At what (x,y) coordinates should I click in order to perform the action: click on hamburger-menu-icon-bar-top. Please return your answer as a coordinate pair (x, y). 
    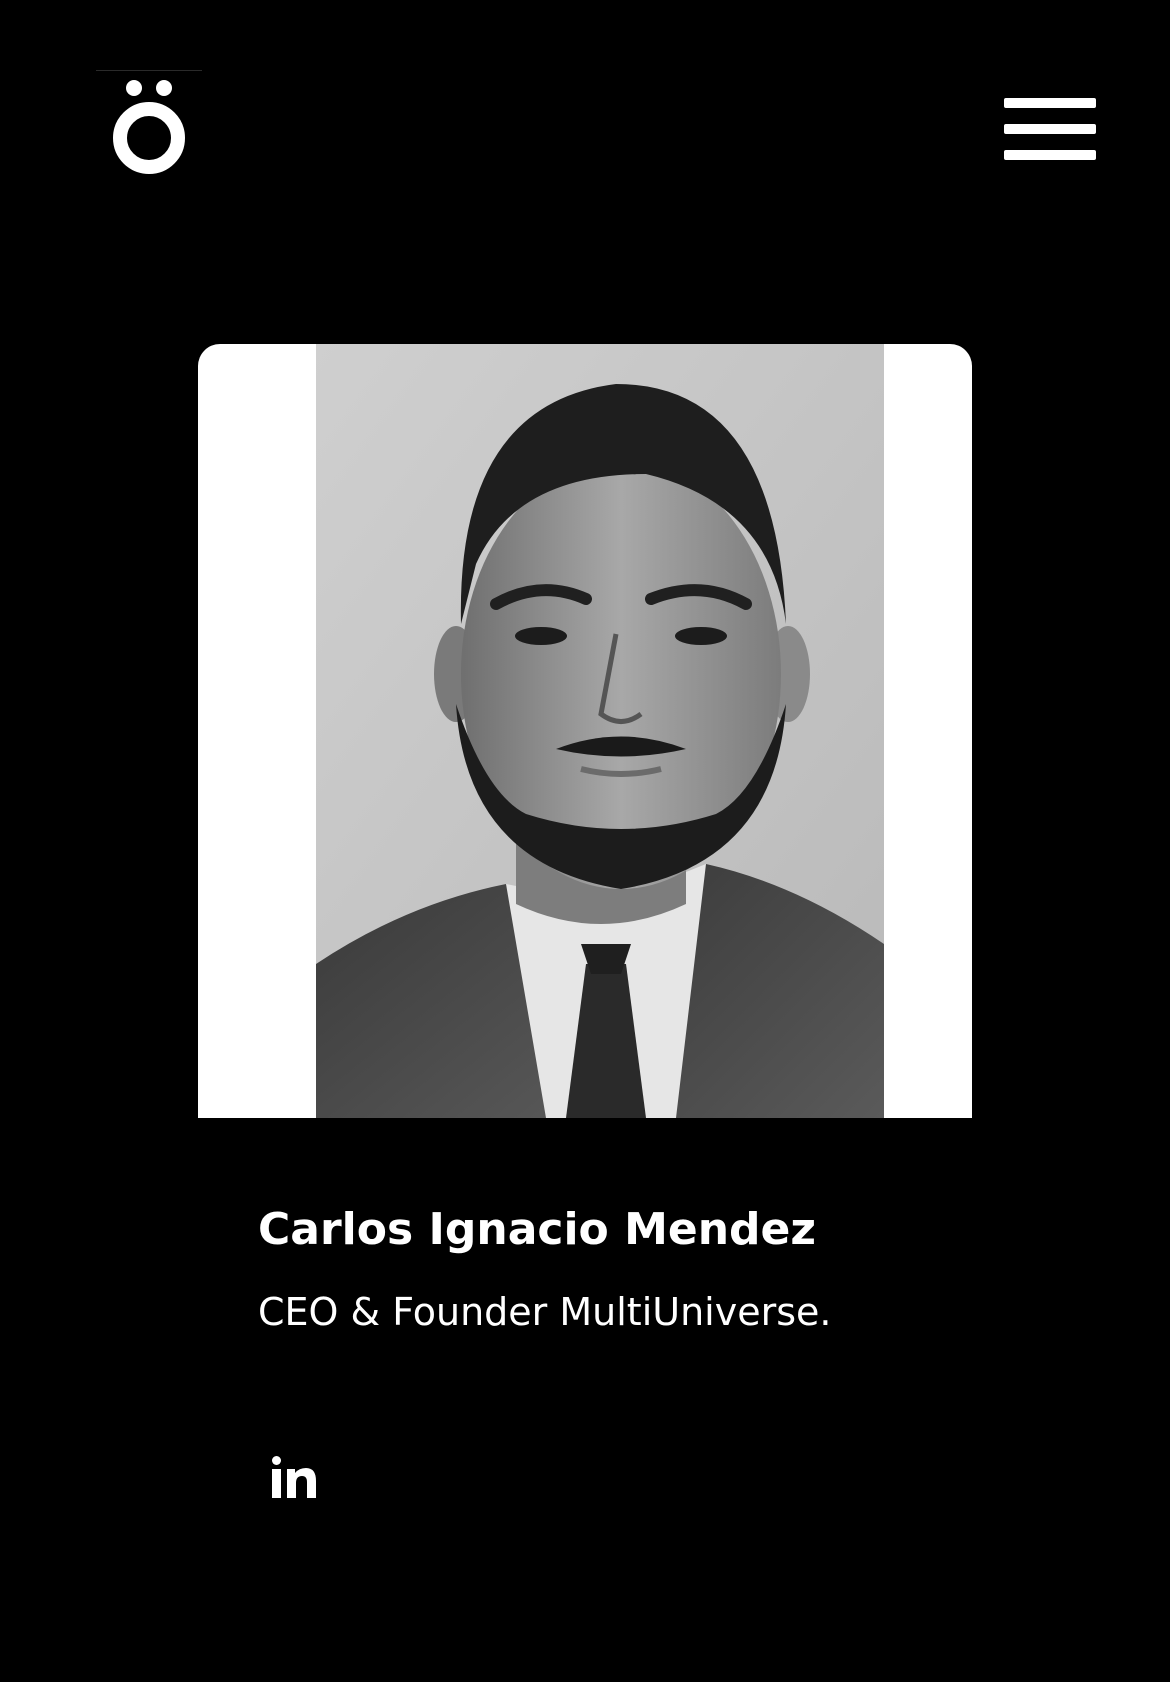
    Looking at the image, I should click on (1050, 103).